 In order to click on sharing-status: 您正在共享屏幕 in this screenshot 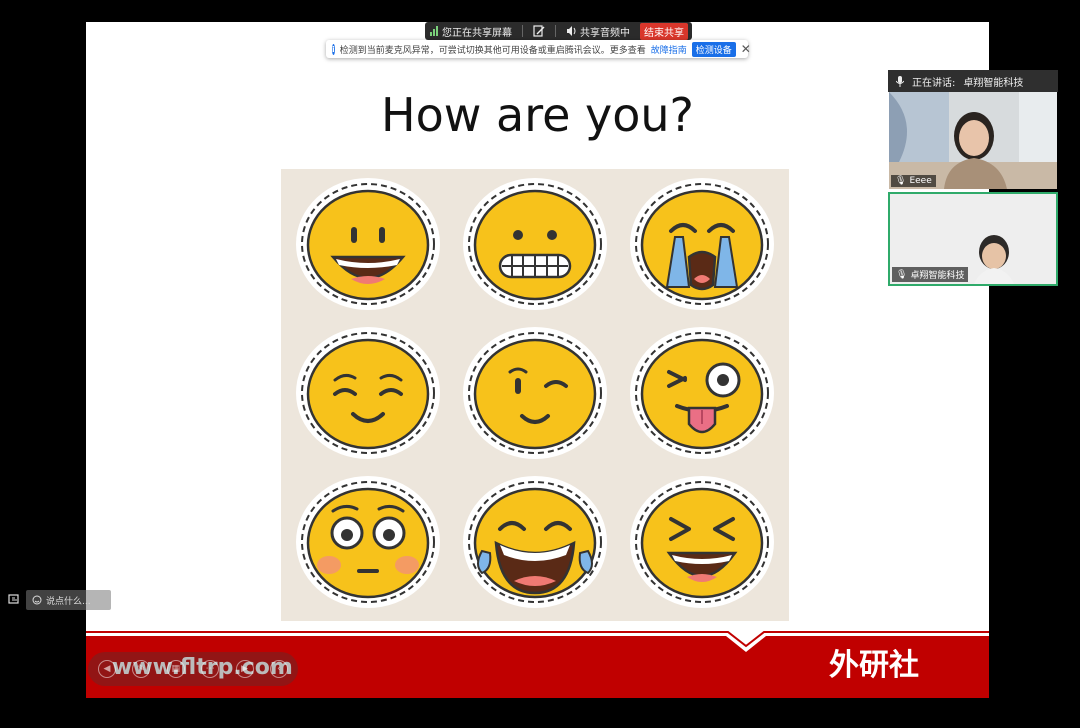, I will do `click(470, 31)`.